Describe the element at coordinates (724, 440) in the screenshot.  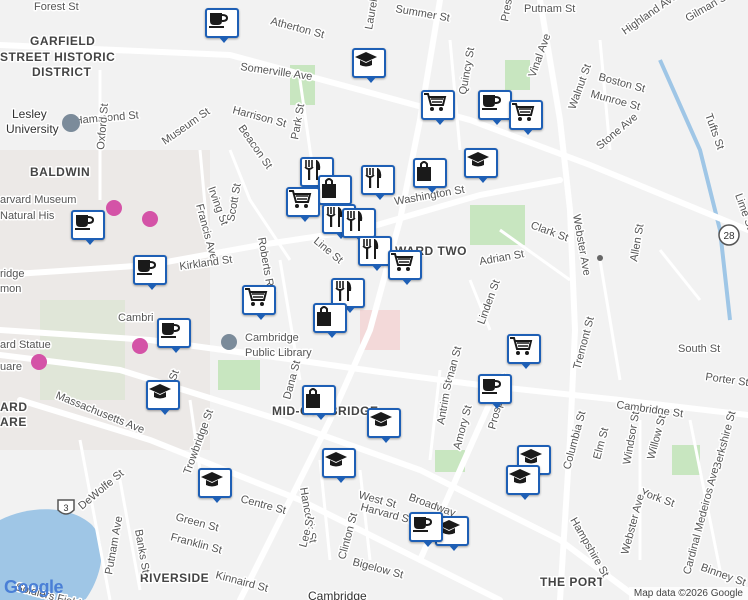
I see `street-label: Berkshire St` at that location.